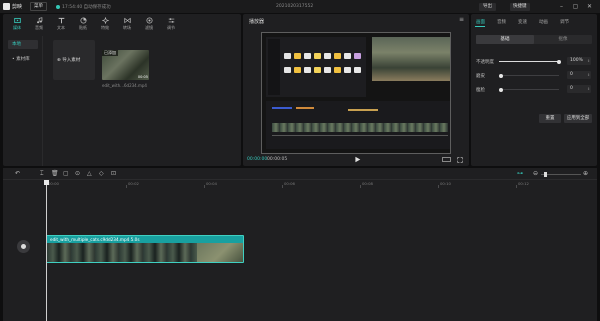 This screenshot has width=600, height=321. I want to click on video-preview, so click(356, 93).